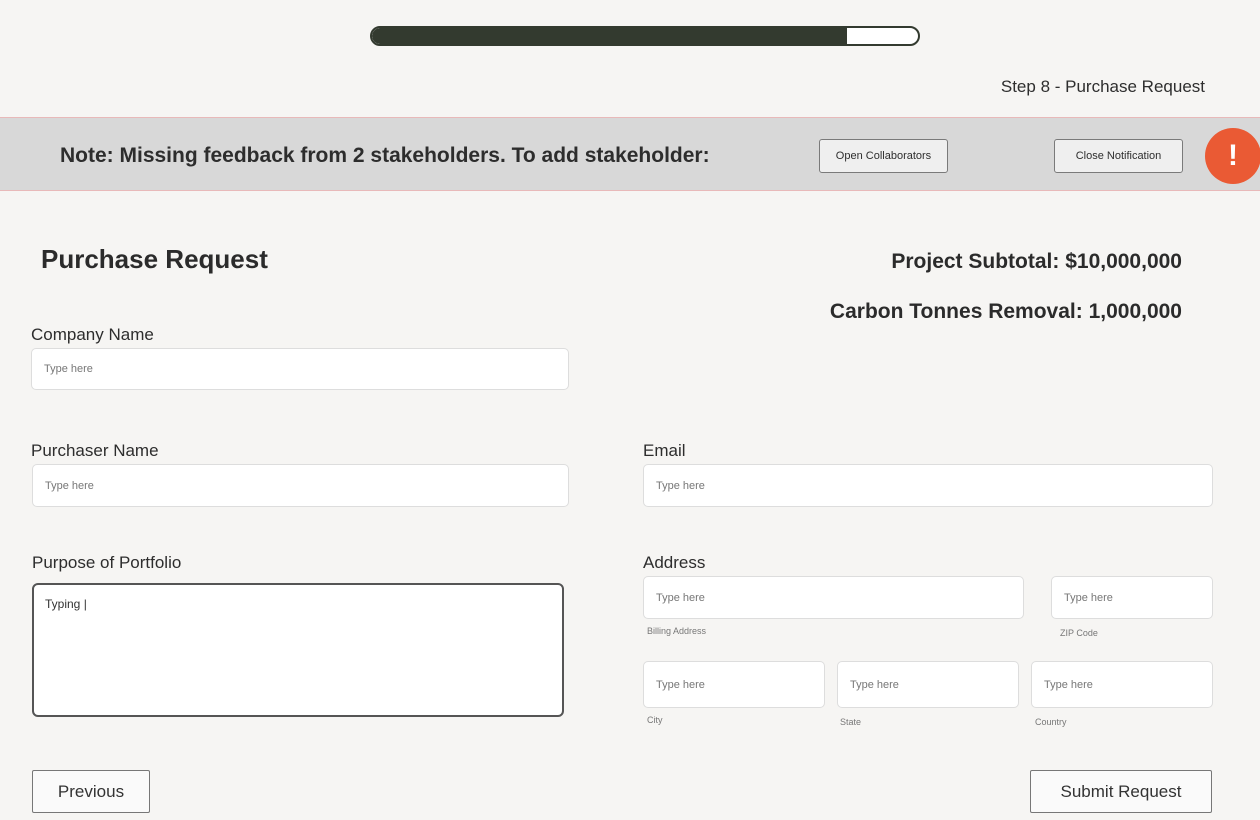 The width and height of the screenshot is (1260, 820). What do you see at coordinates (655, 720) in the screenshot?
I see `city-hint: City` at bounding box center [655, 720].